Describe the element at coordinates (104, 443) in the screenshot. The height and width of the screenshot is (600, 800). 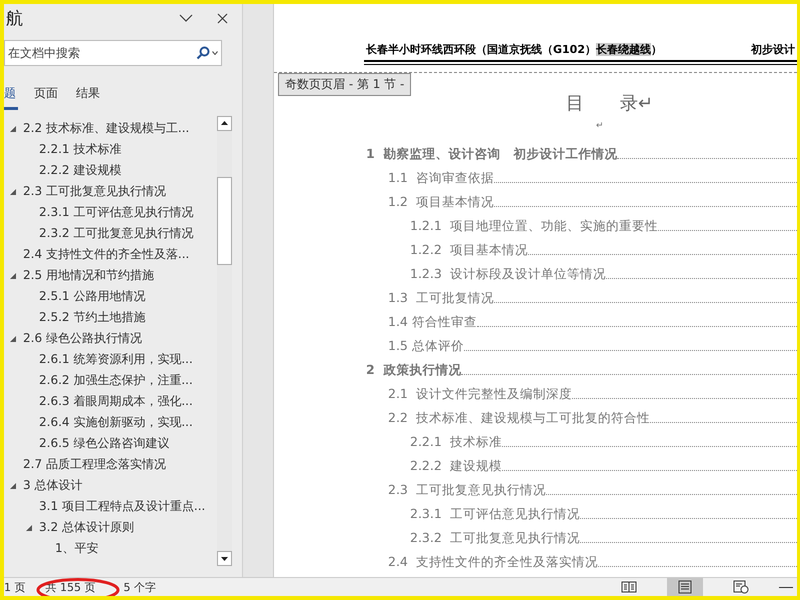
I see `heading-item: 2.6.5 绿色公路咨询建议` at that location.